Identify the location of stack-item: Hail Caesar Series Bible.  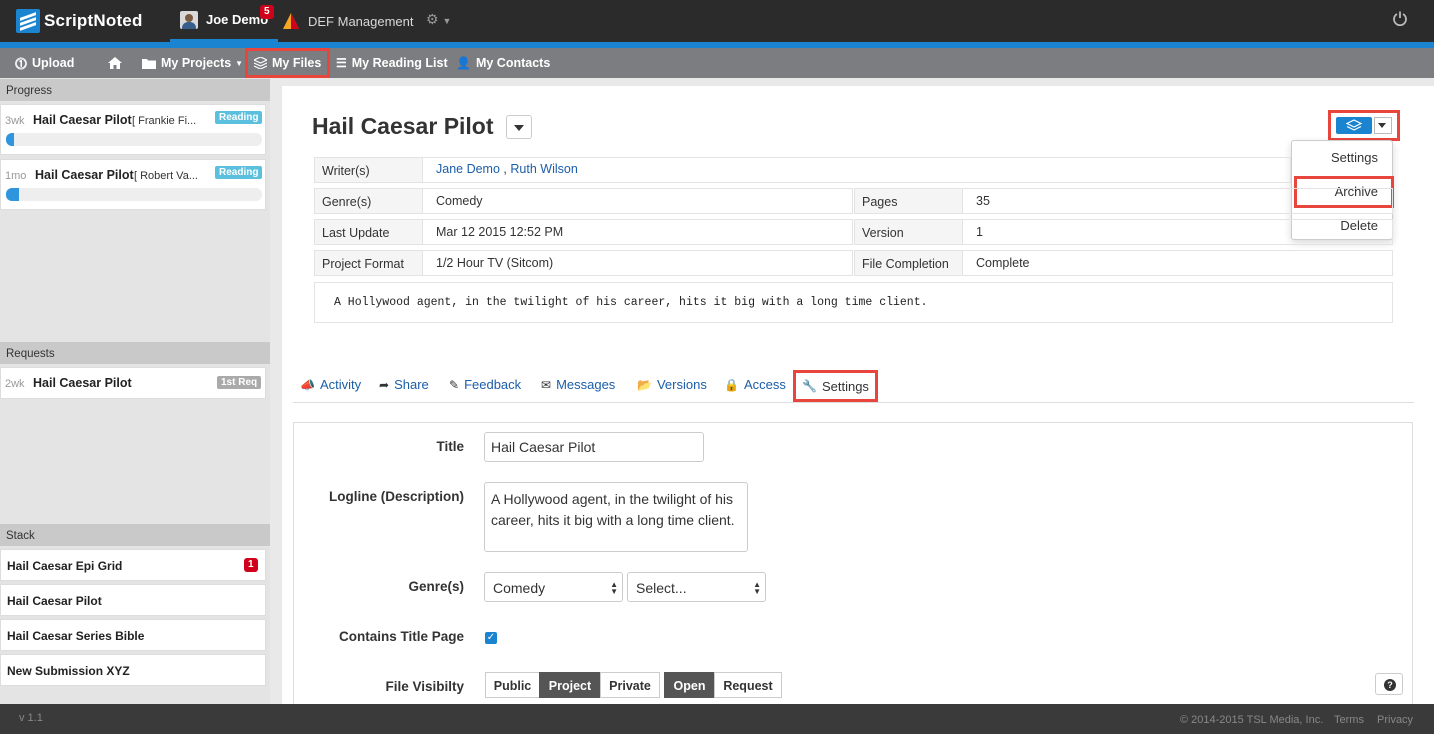
(133, 635).